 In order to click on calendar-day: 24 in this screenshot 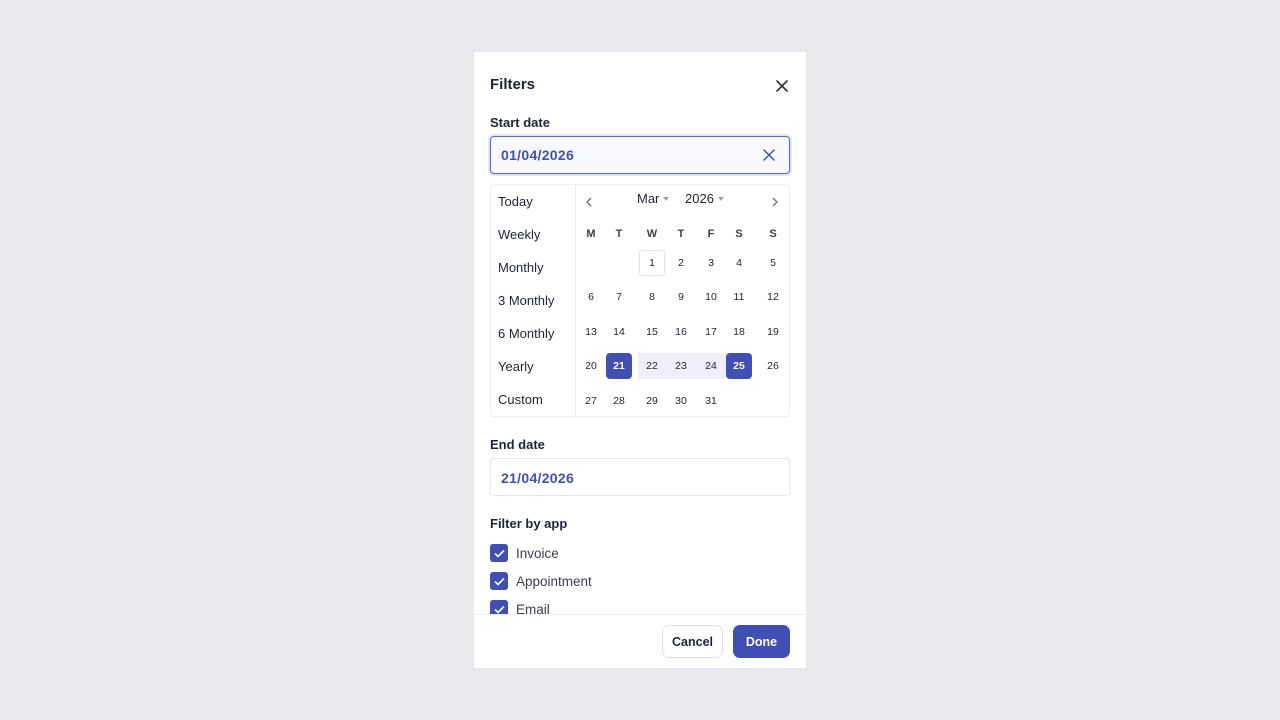, I will do `click(711, 366)`.